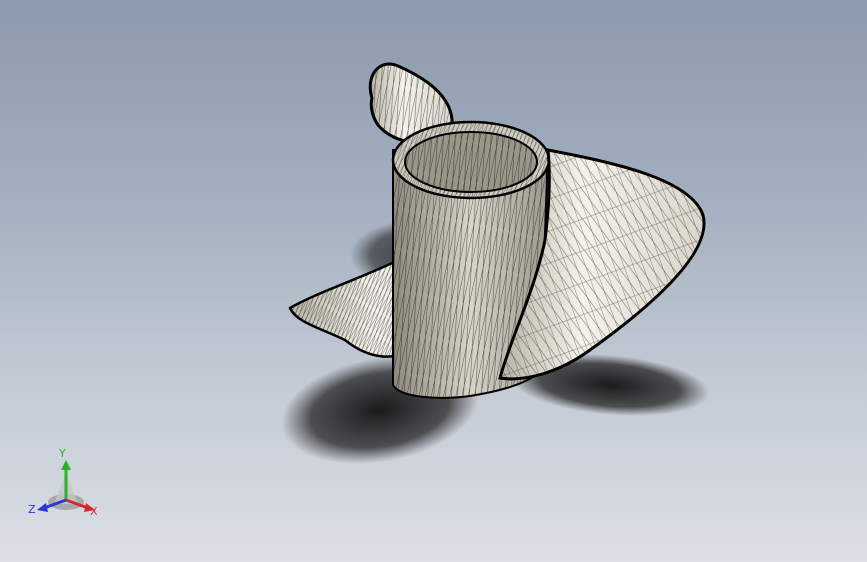  What do you see at coordinates (66, 486) in the screenshot?
I see `view-triad: Y X Z` at bounding box center [66, 486].